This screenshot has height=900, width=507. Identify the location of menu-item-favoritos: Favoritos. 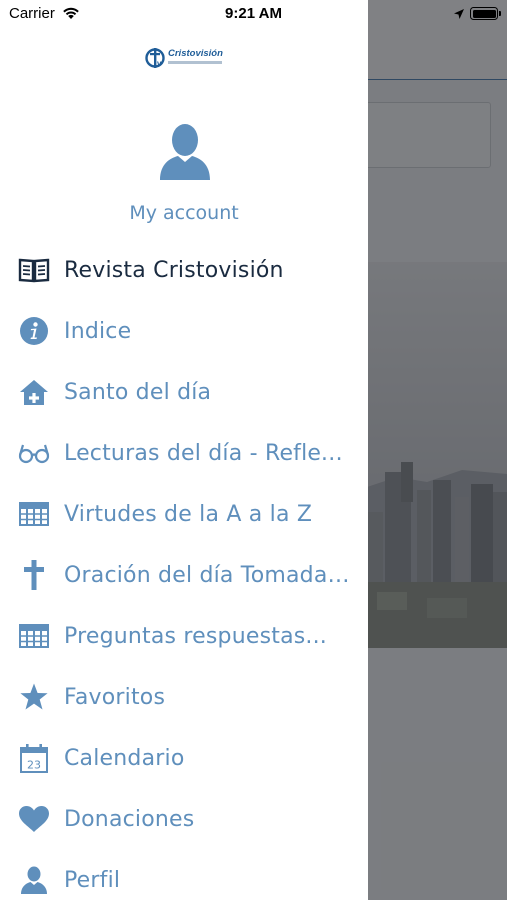
(184, 697).